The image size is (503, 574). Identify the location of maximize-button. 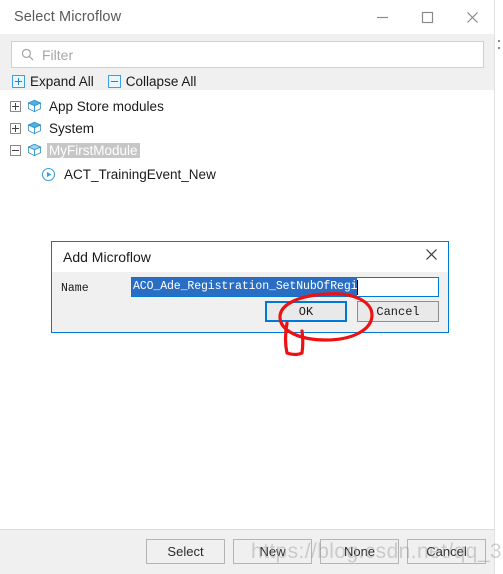
(427, 17).